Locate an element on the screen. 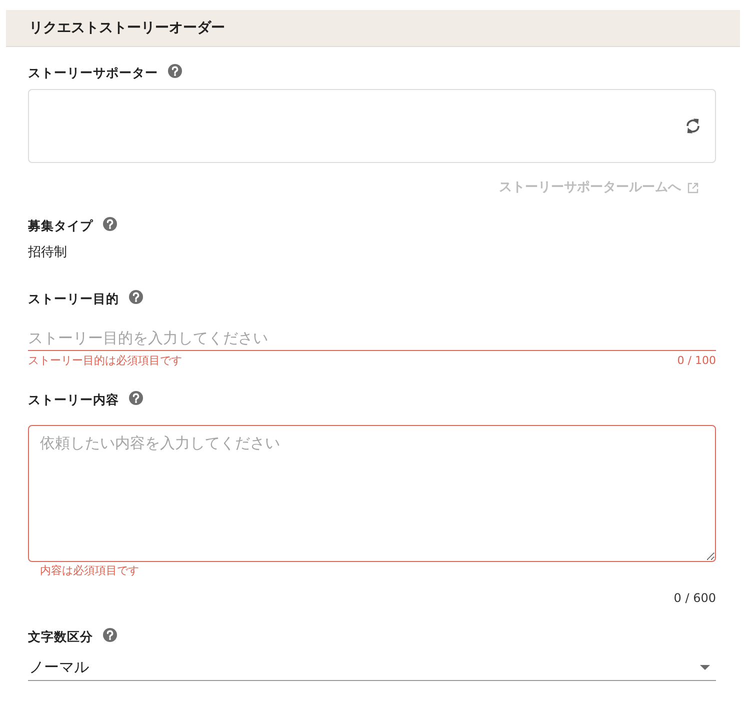 This screenshot has height=702, width=744. character-counter: 0 / 600 is located at coordinates (695, 598).